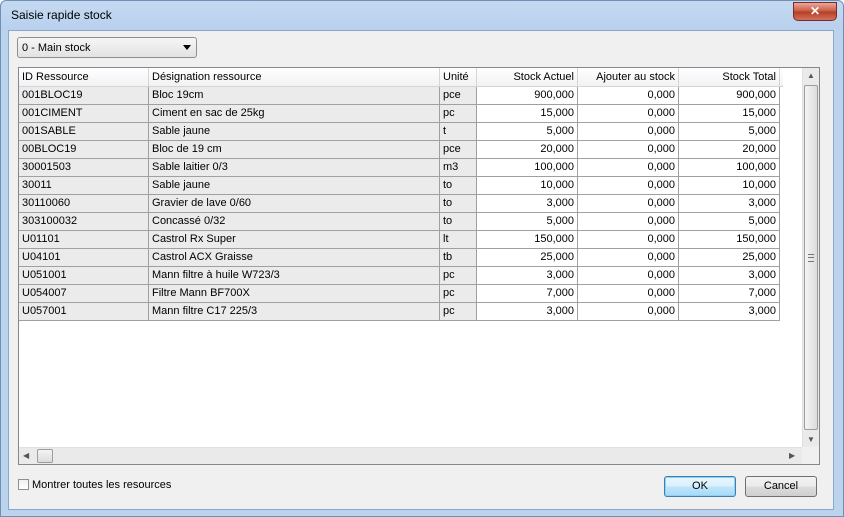  I want to click on cell-stock-total: 10,000, so click(729, 186).